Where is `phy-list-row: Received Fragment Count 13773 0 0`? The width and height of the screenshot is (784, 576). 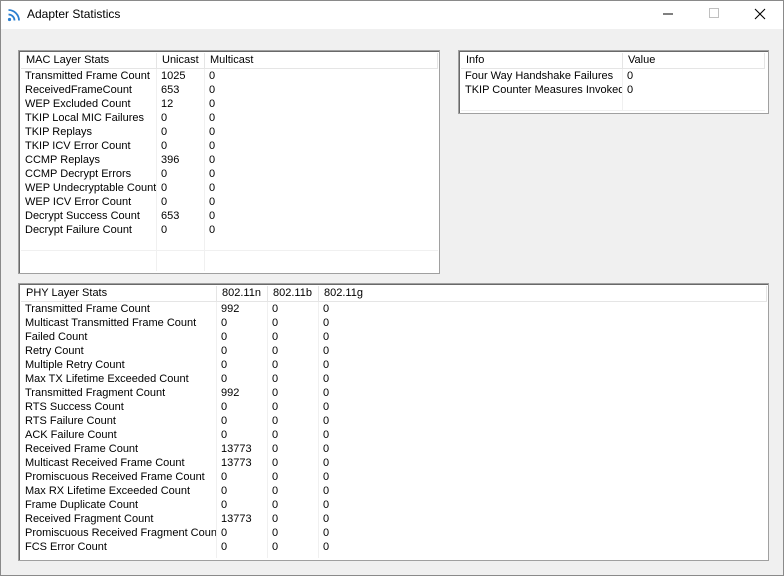
phy-list-row: Received Fragment Count 13773 0 0 is located at coordinates (394, 519).